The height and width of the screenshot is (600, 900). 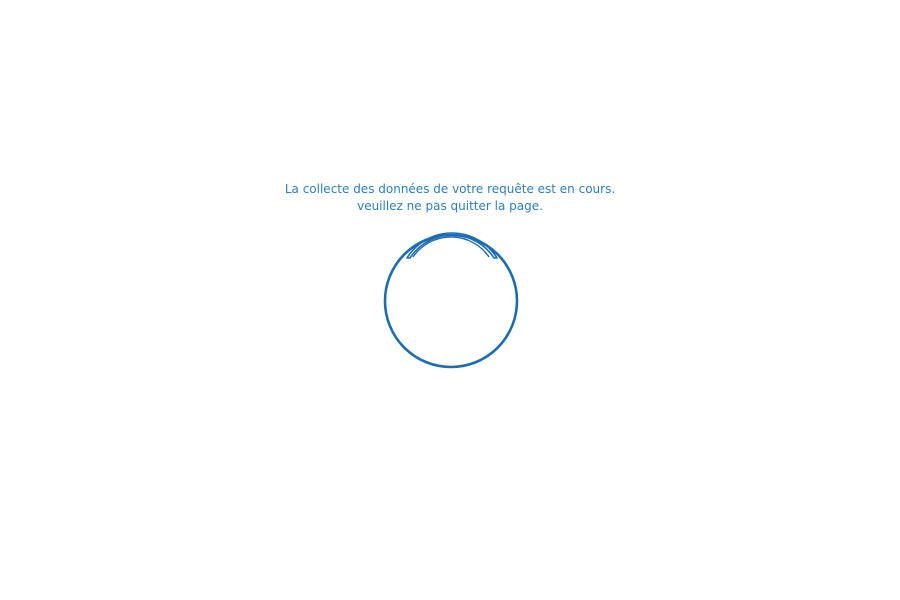 I want to click on loading-spinner-icon, so click(x=451, y=301).